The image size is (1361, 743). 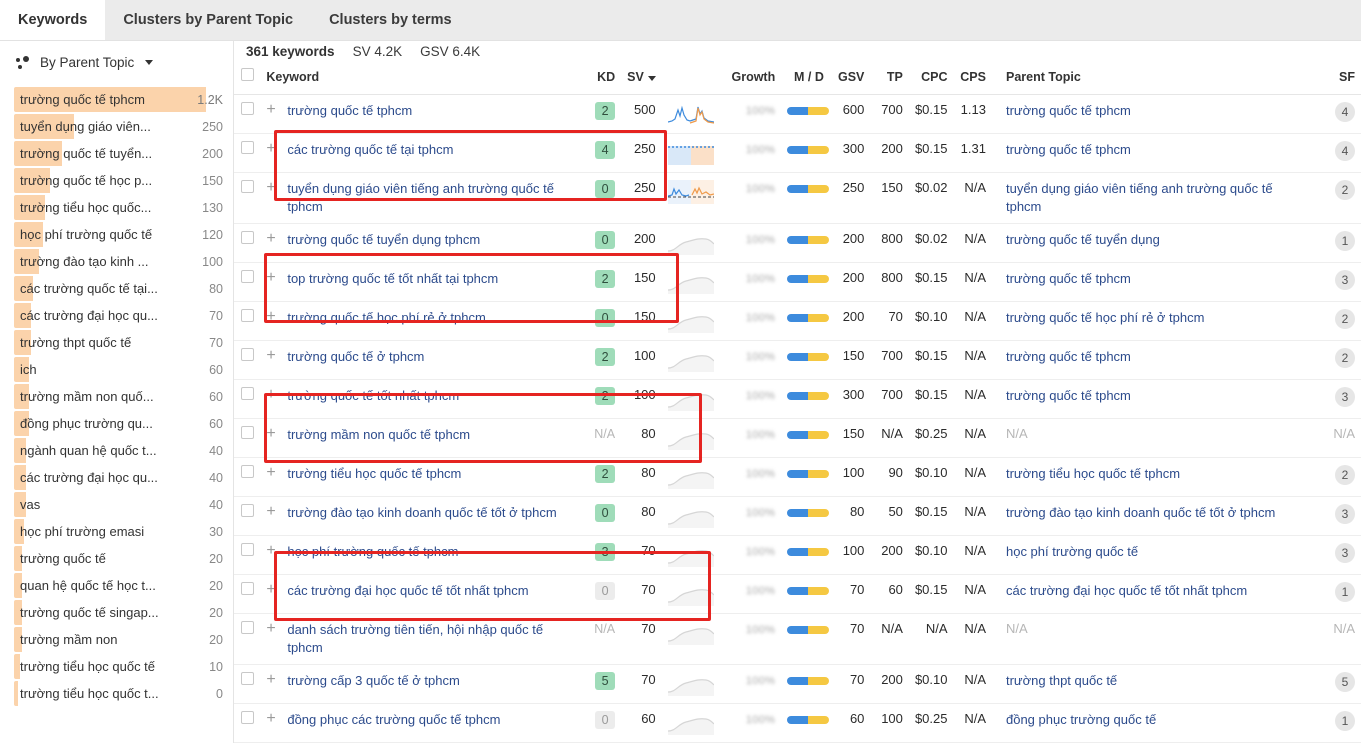 I want to click on keyword-link: trường quốc tế tuyển dụng tphcm, so click(x=383, y=240).